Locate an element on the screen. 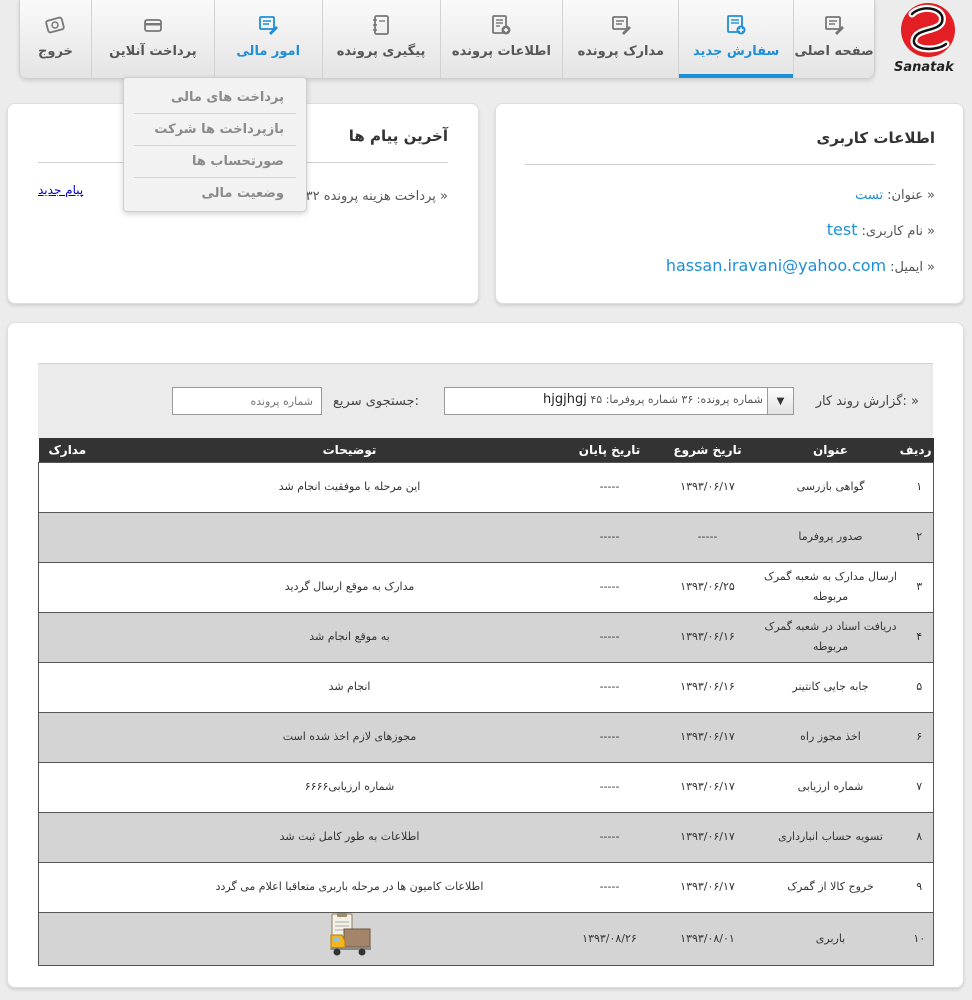 This screenshot has width=972, height=1000. nav-file-info-label: اطلاعات پرونده is located at coordinates (501, 51).